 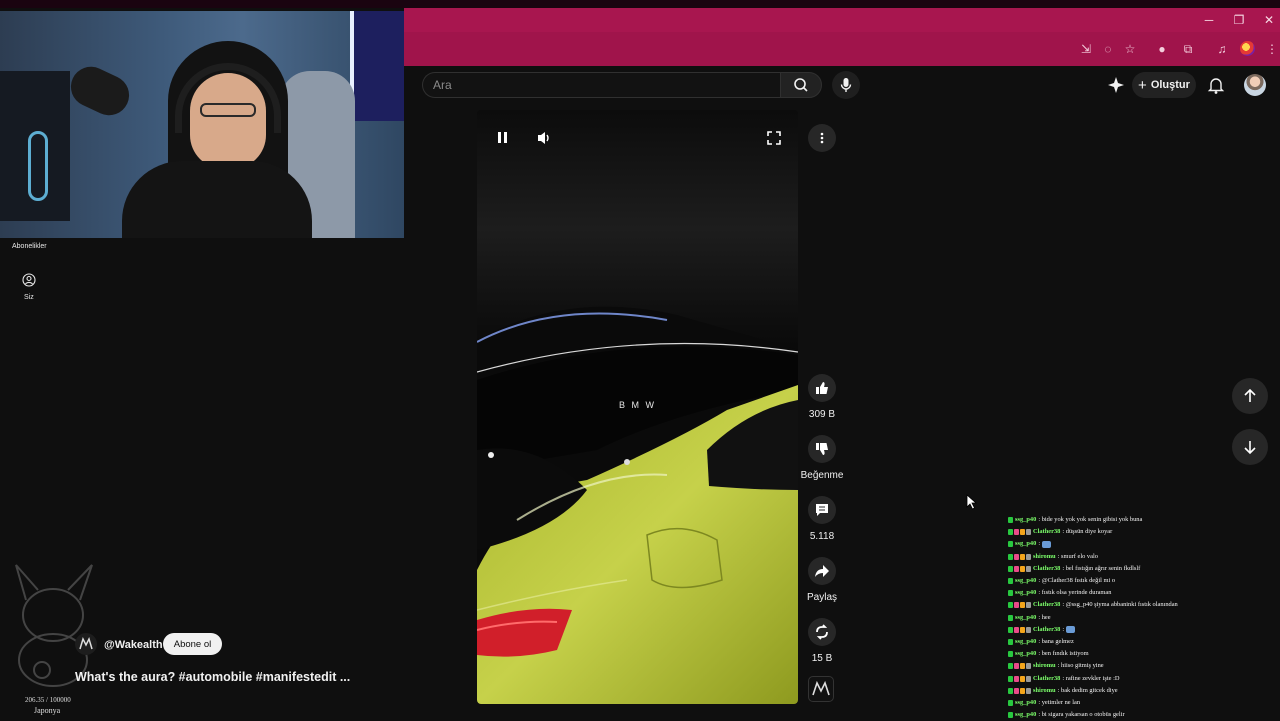 I want to click on restore-button: ❐, so click(x=1239, y=20).